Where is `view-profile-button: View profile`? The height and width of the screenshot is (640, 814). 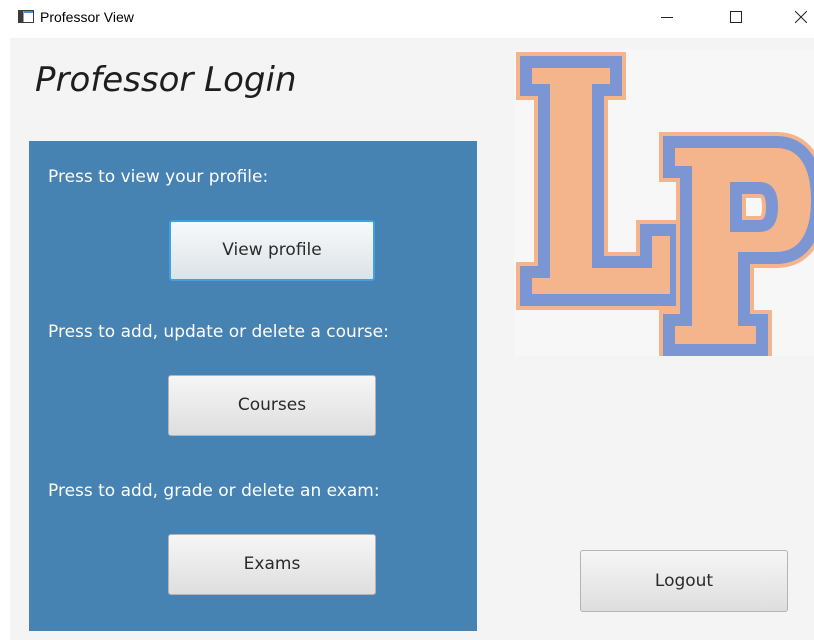
view-profile-button: View profile is located at coordinates (272, 250).